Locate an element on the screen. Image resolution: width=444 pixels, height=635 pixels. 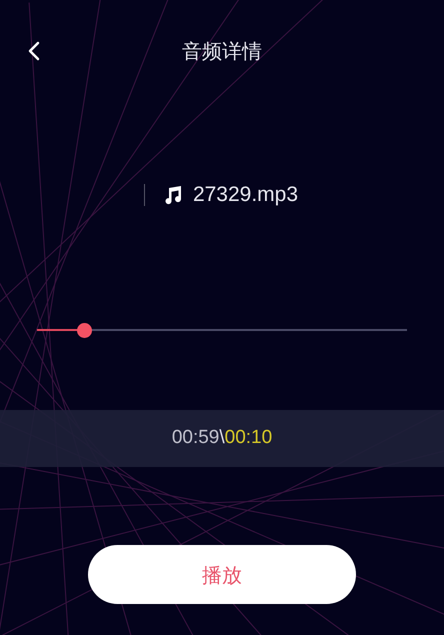
music-note-icon is located at coordinates (172, 195).